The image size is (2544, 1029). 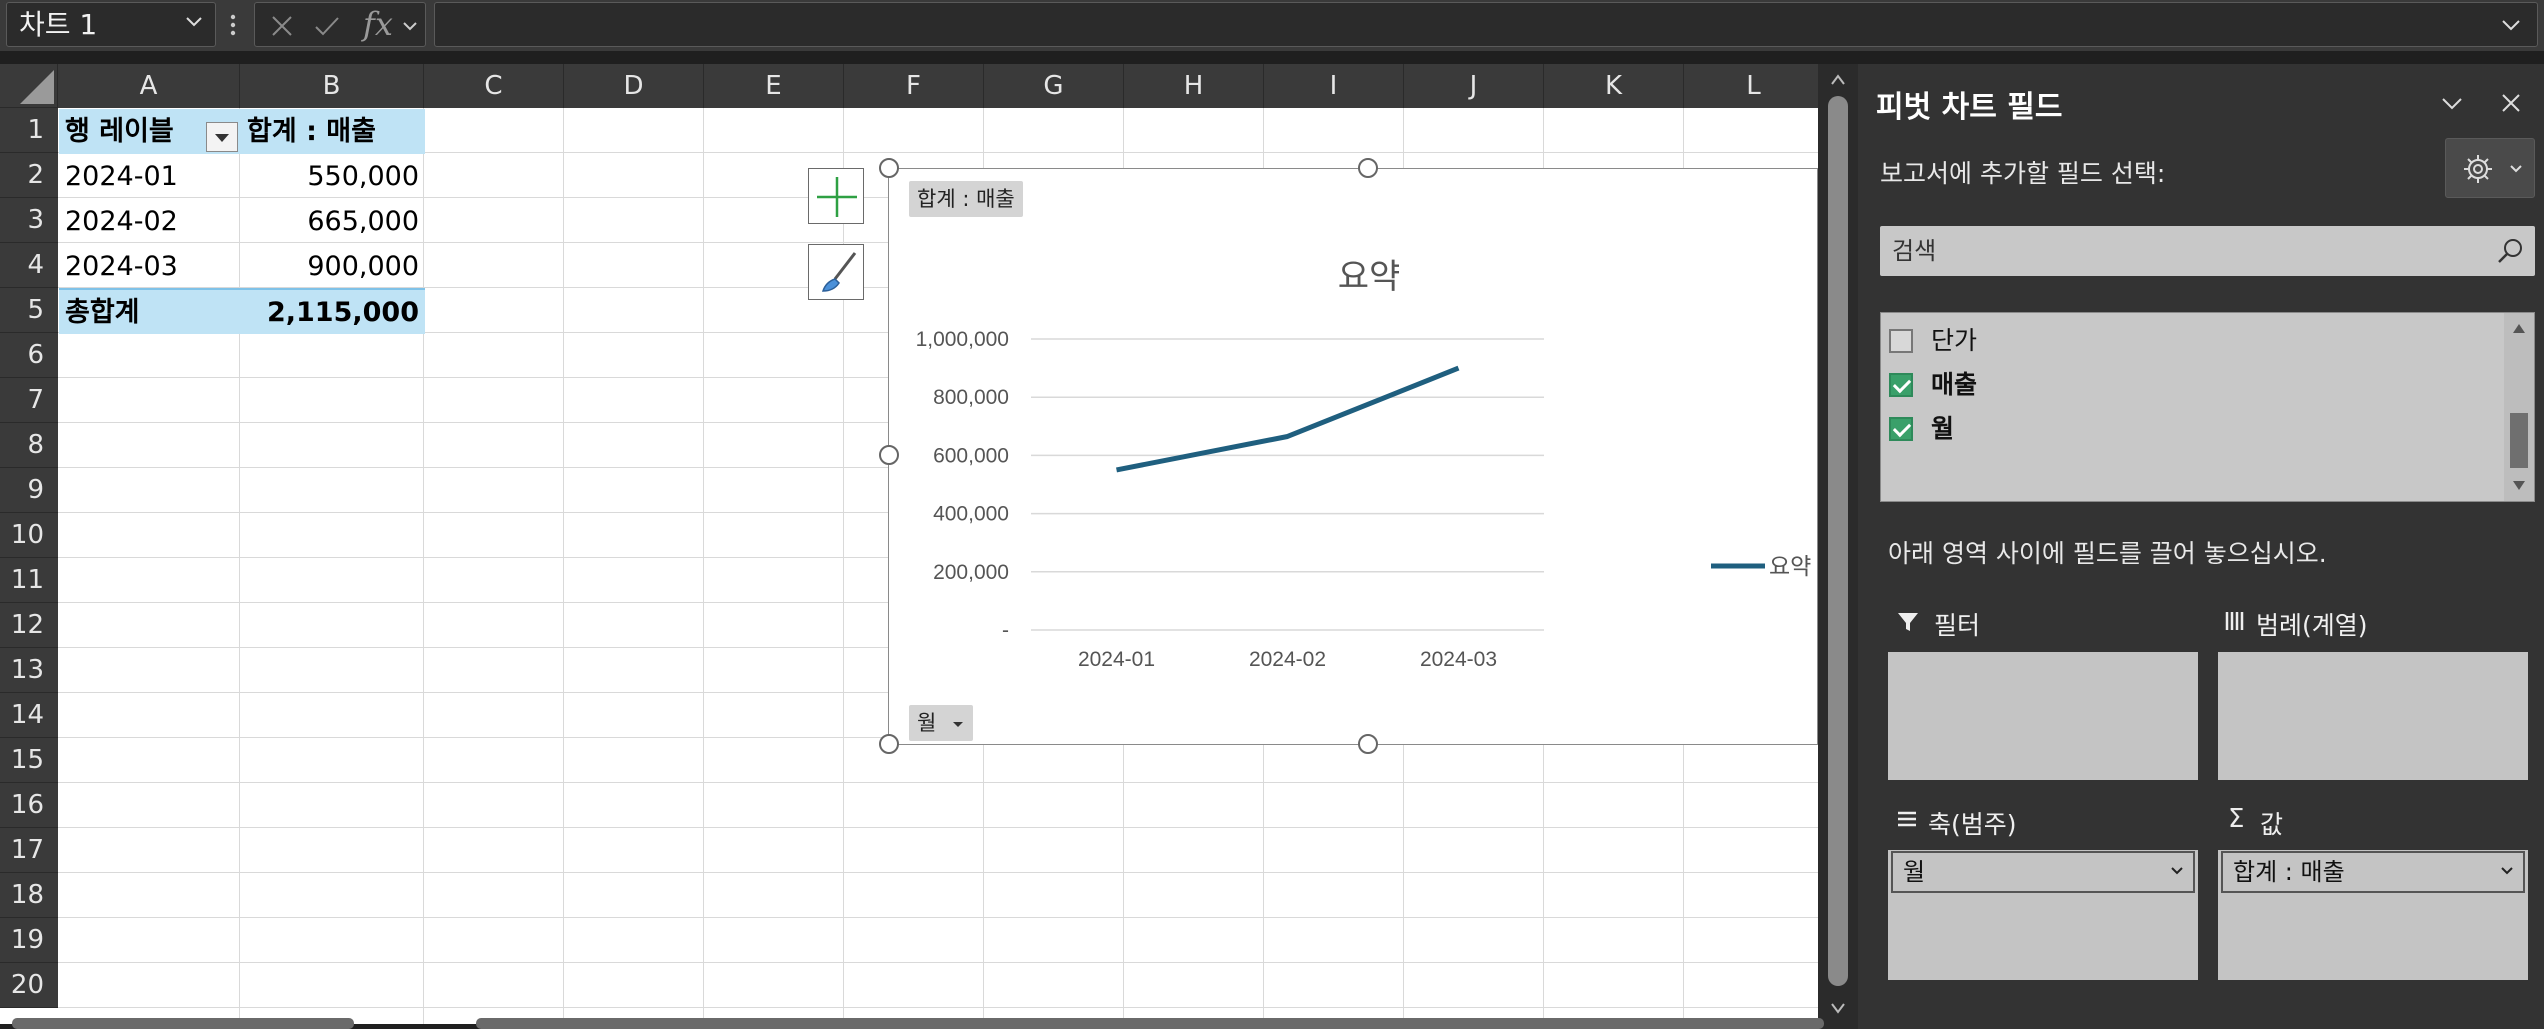 What do you see at coordinates (2107, 553) in the screenshot?
I see `drag-instruction: 아래 영역 사이에 필드를 끌어 놓으십시오.` at bounding box center [2107, 553].